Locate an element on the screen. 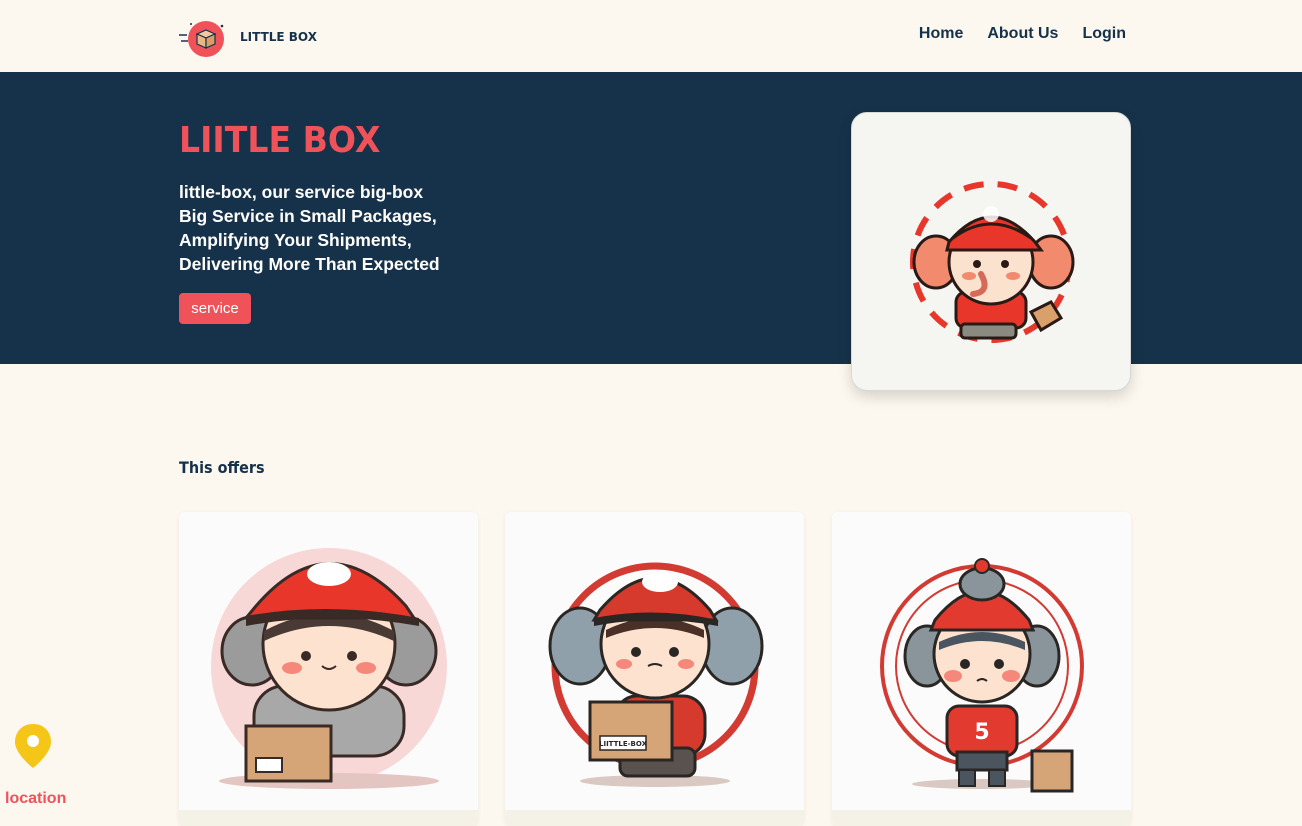  mascot-kneeling-with-box-icon is located at coordinates (328, 668).